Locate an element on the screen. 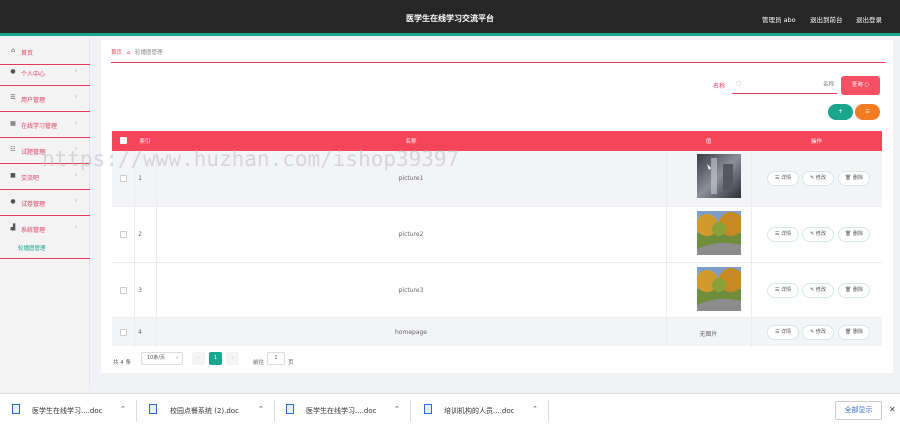 Image resolution: width=900 pixels, height=426 pixels. row-index: 2 is located at coordinates (140, 234).